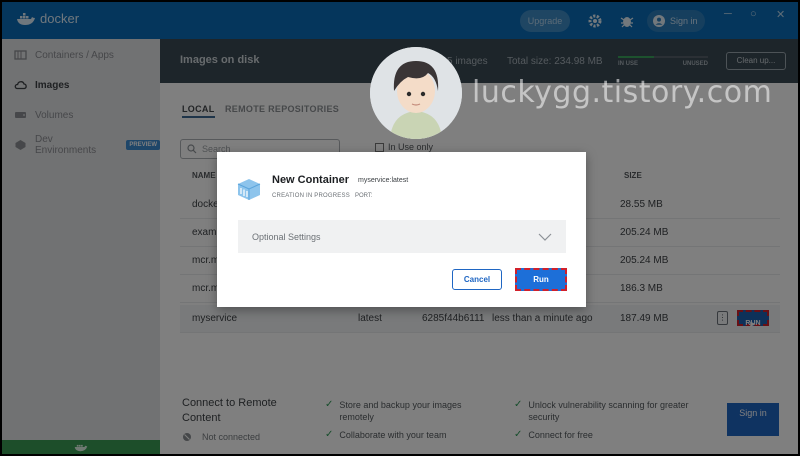  What do you see at coordinates (622, 92) in the screenshot?
I see `watermark-text: luckygg.tistory.com` at bounding box center [622, 92].